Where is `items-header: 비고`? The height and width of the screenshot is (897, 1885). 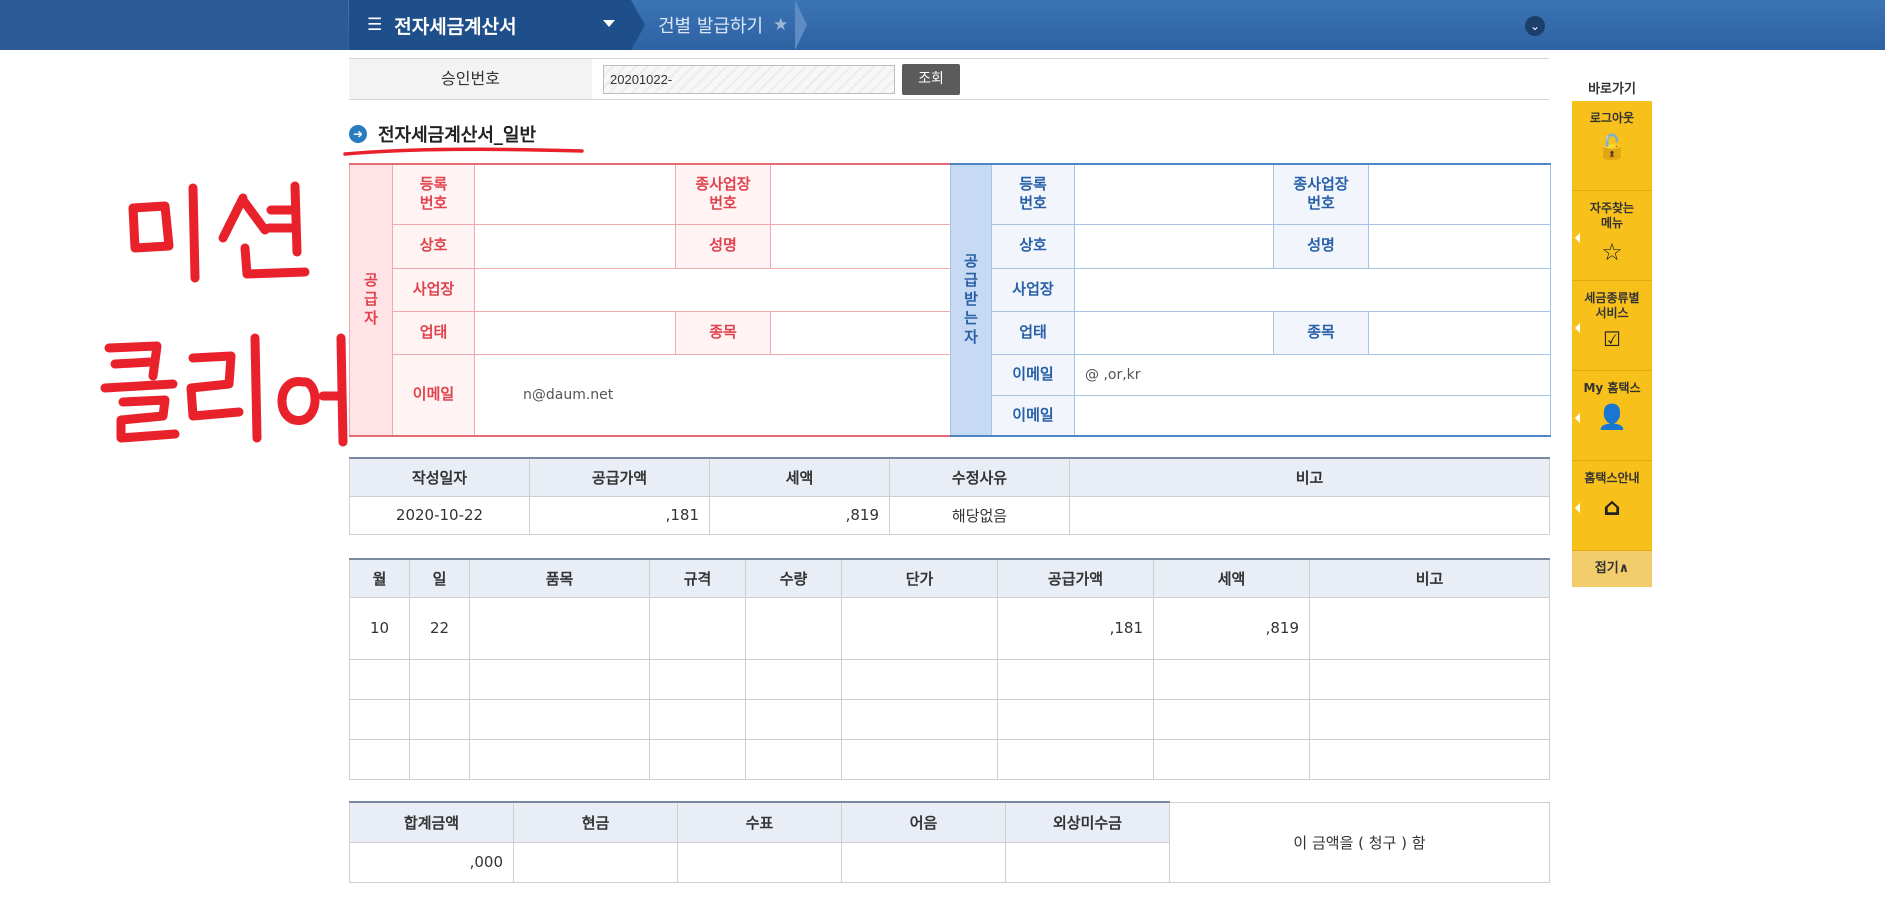 items-header: 비고 is located at coordinates (1429, 578).